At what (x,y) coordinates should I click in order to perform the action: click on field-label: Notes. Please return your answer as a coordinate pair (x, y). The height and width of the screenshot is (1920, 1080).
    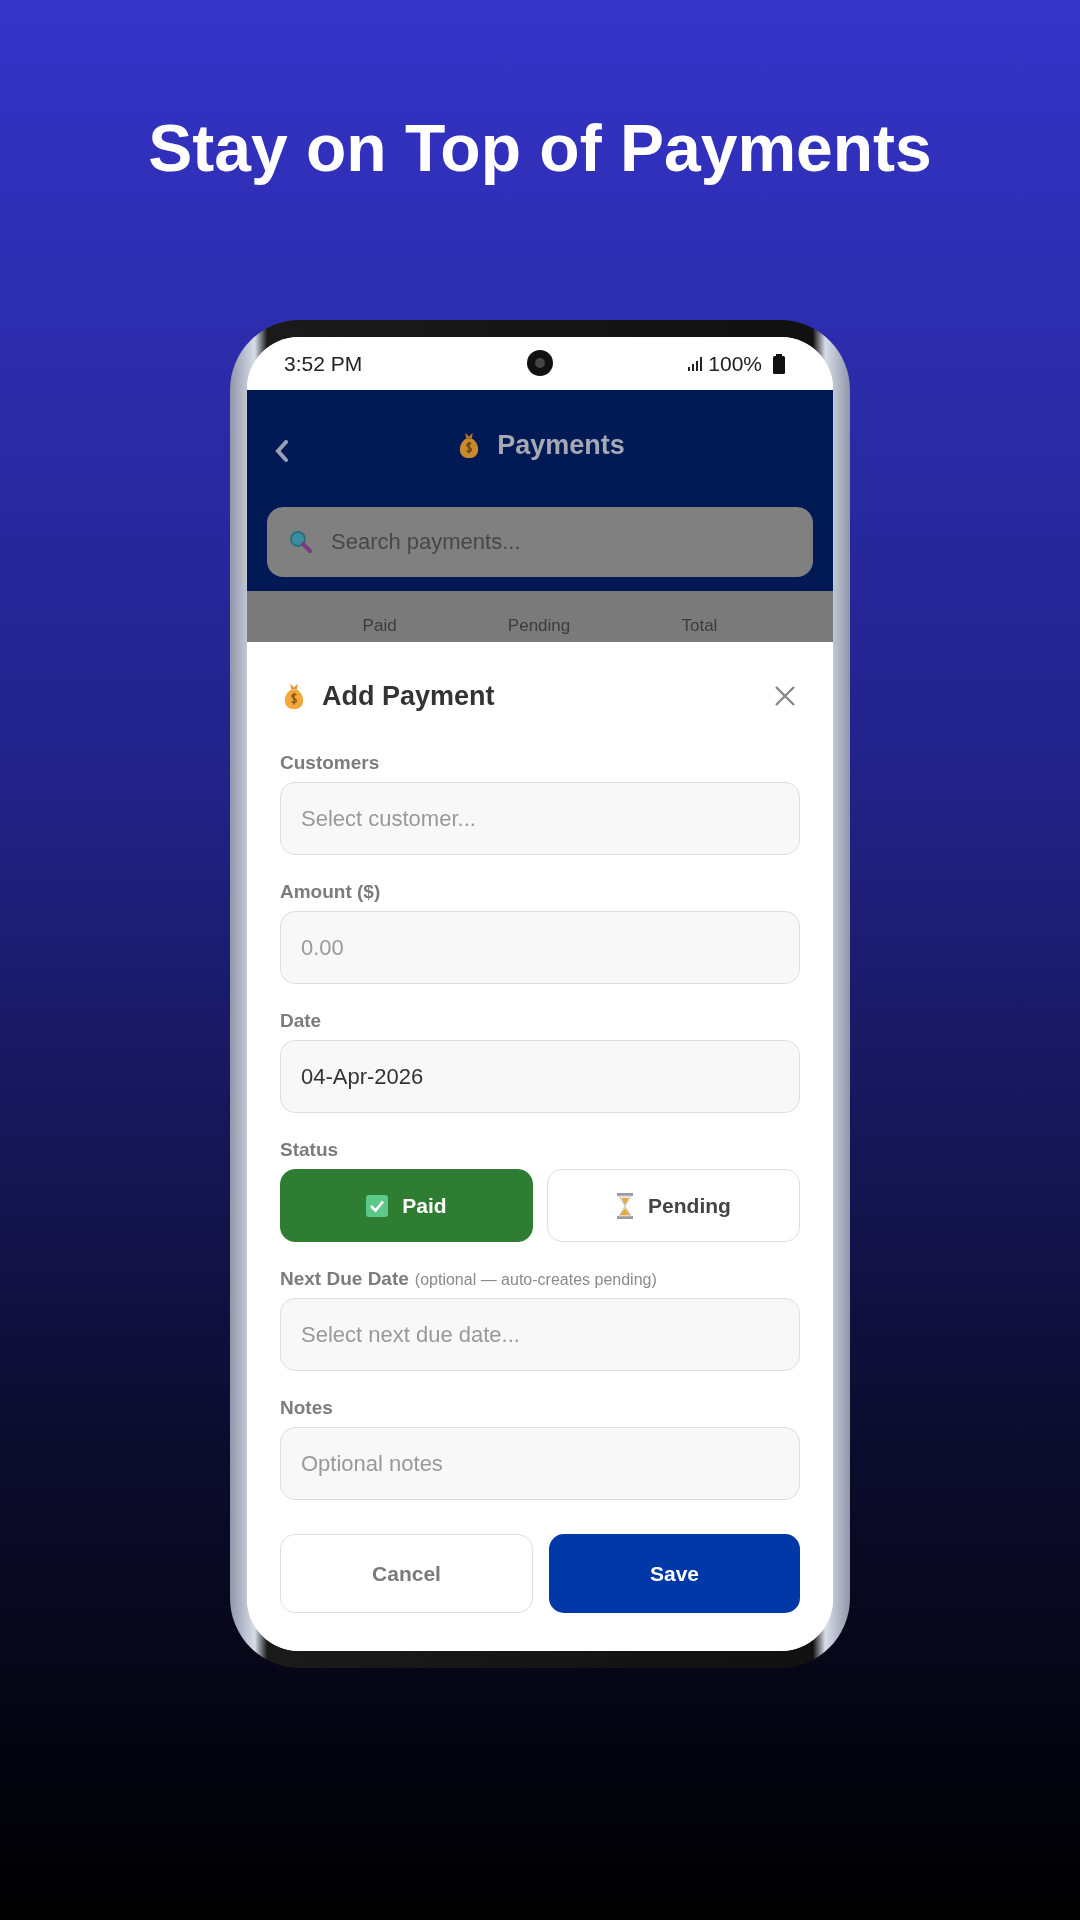
    Looking at the image, I should click on (307, 1408).